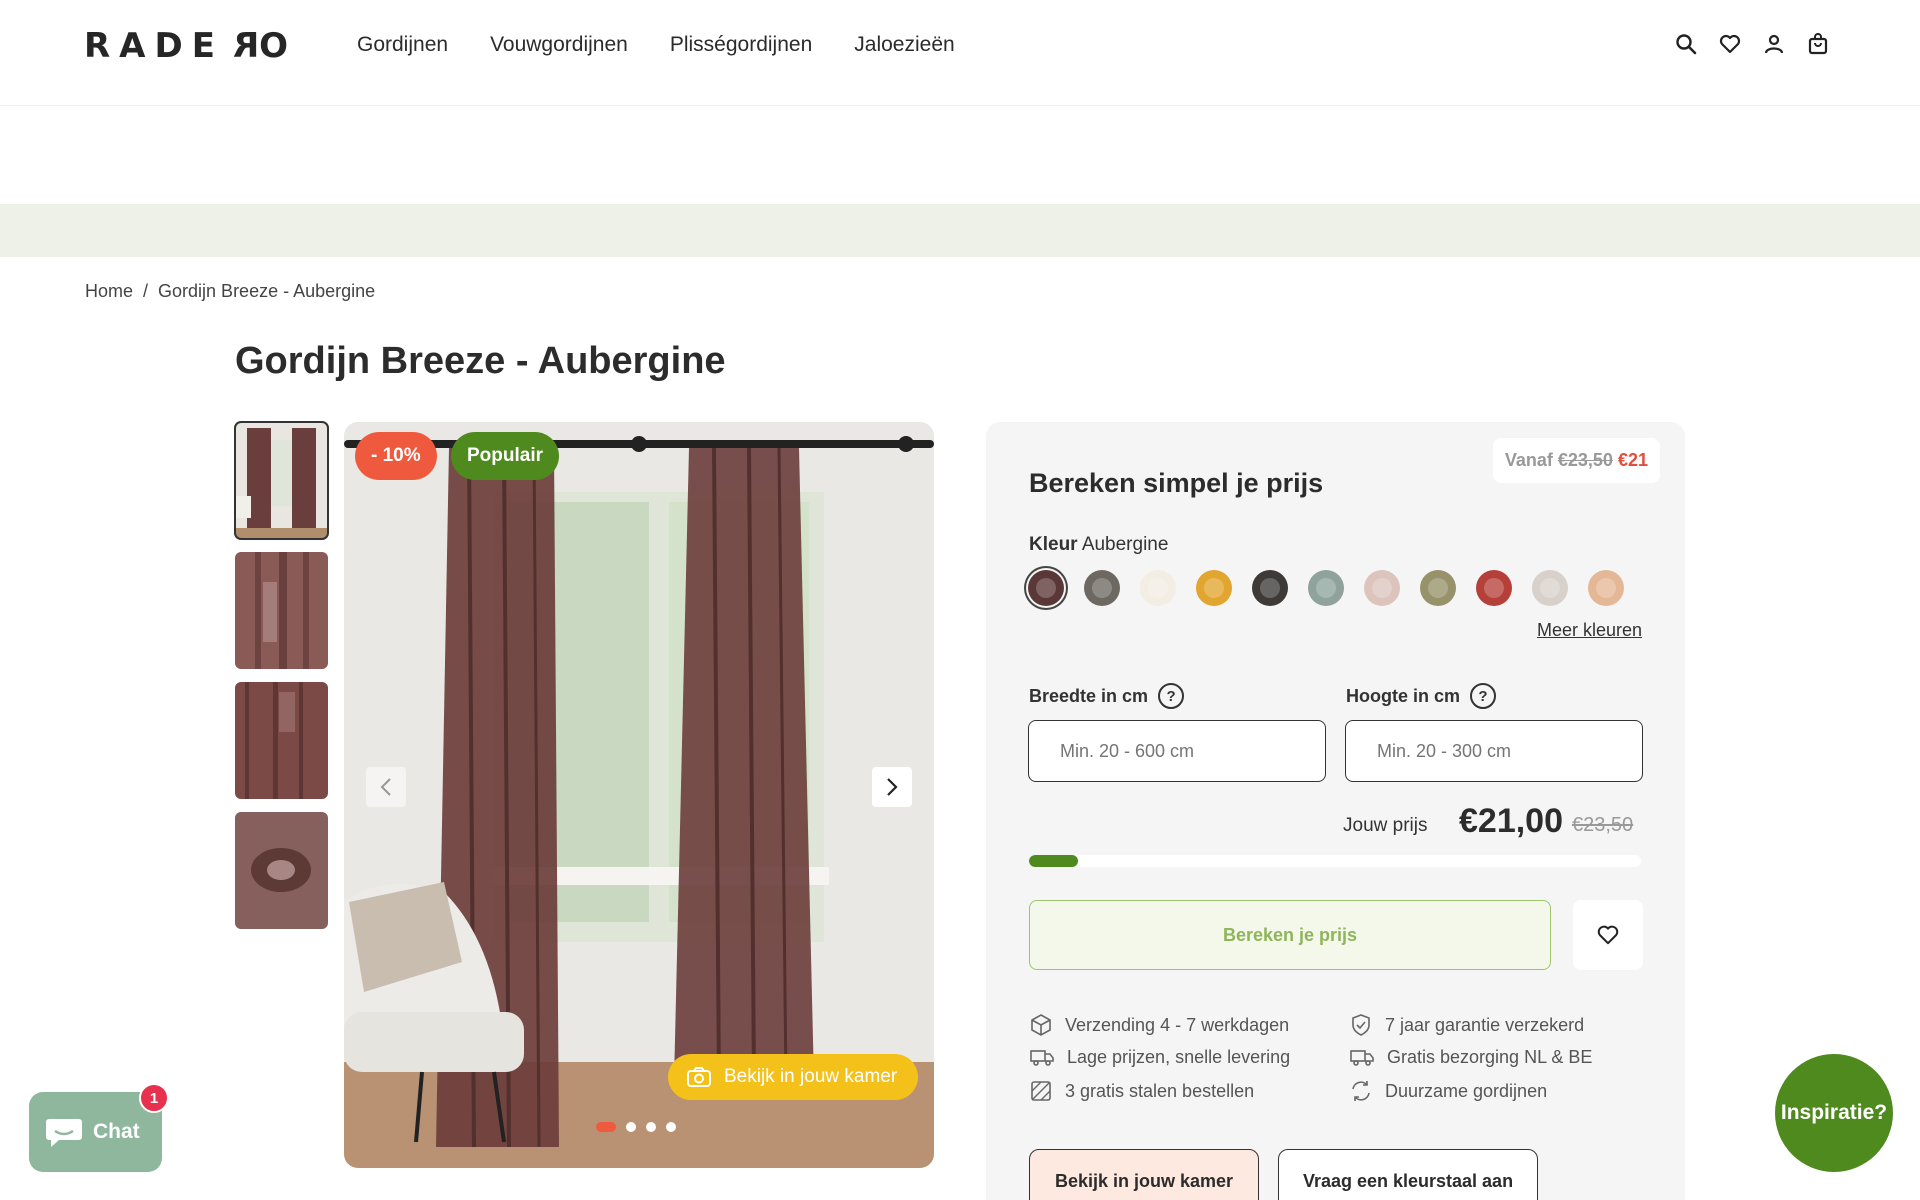 The image size is (1920, 1200). What do you see at coordinates (1494, 751) in the screenshot?
I see `height-input` at bounding box center [1494, 751].